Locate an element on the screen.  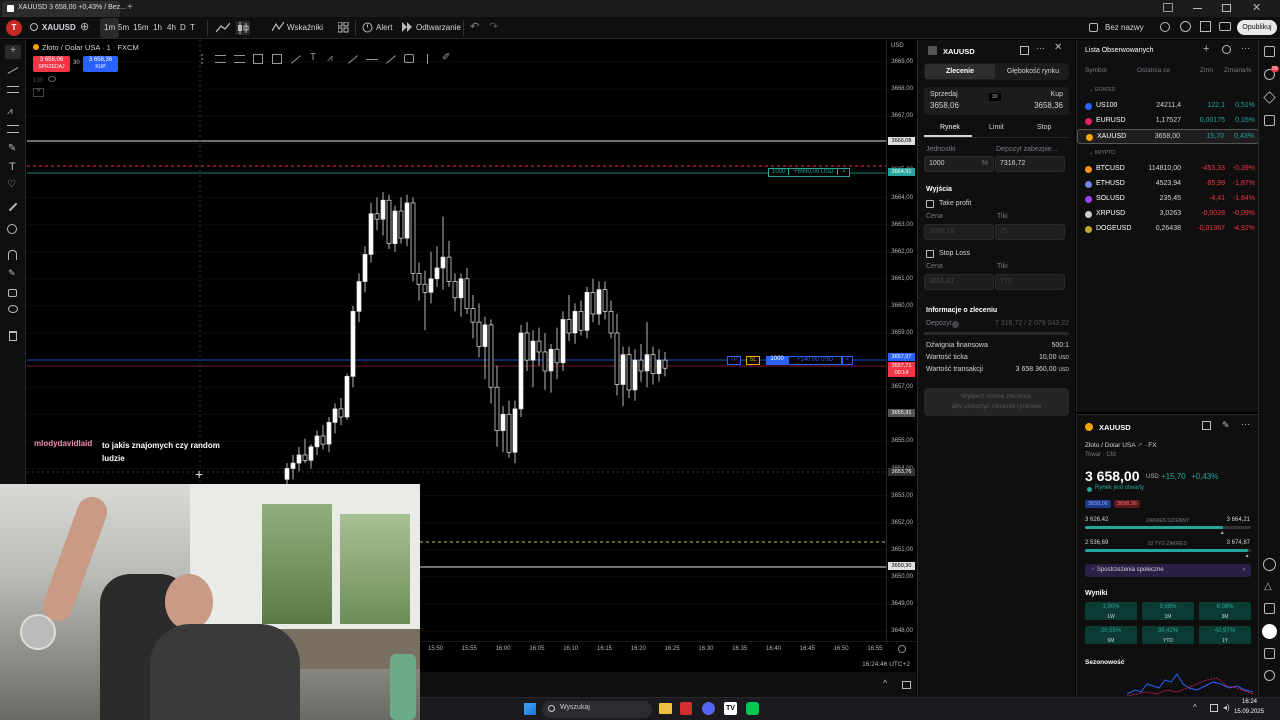
note-tool-icon is located at coordinates (409, 58).